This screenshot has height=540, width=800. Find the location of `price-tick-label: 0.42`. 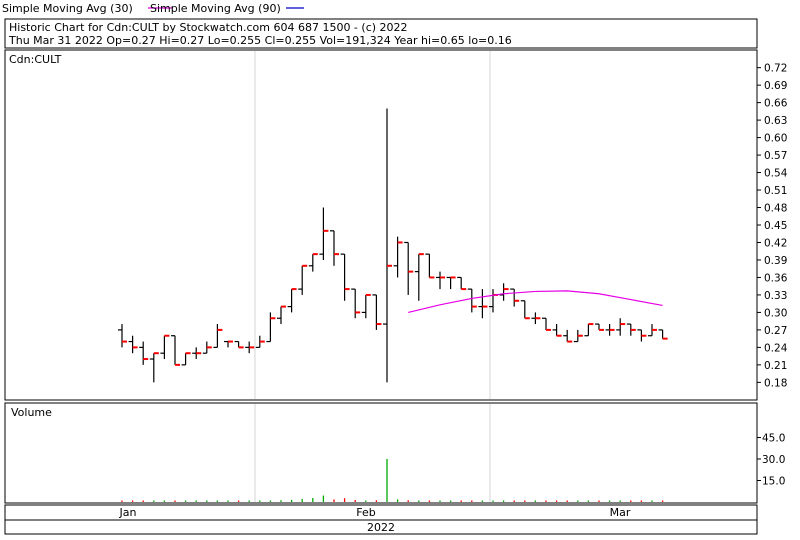

price-tick-label: 0.42 is located at coordinates (775, 243).